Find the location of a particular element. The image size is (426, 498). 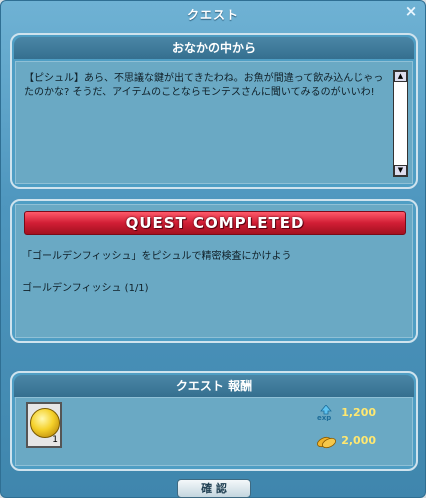

exp-icon-label: exp is located at coordinates (324, 417).